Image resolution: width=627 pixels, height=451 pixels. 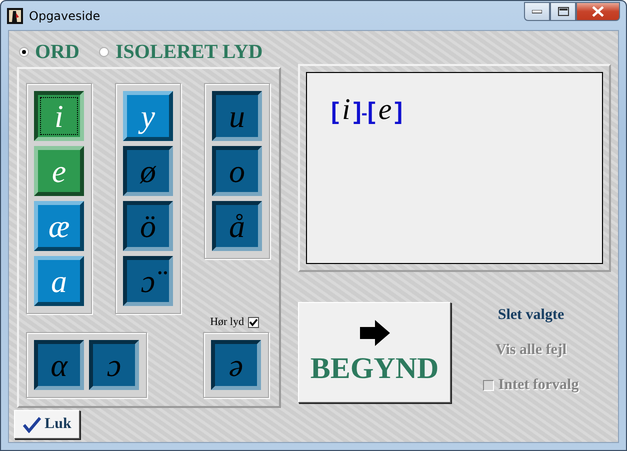 I want to click on sound-key: a, so click(x=59, y=281).